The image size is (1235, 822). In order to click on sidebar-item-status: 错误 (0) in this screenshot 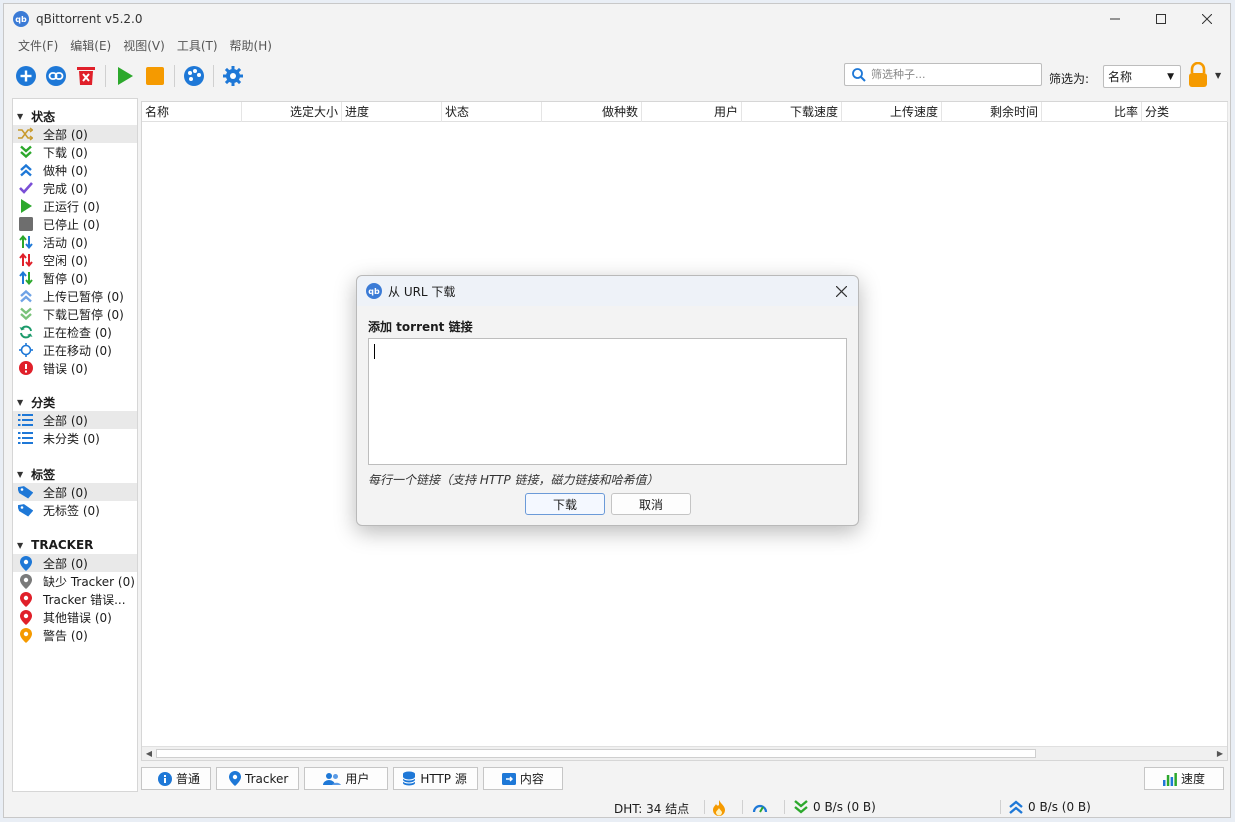, I will do `click(75, 368)`.